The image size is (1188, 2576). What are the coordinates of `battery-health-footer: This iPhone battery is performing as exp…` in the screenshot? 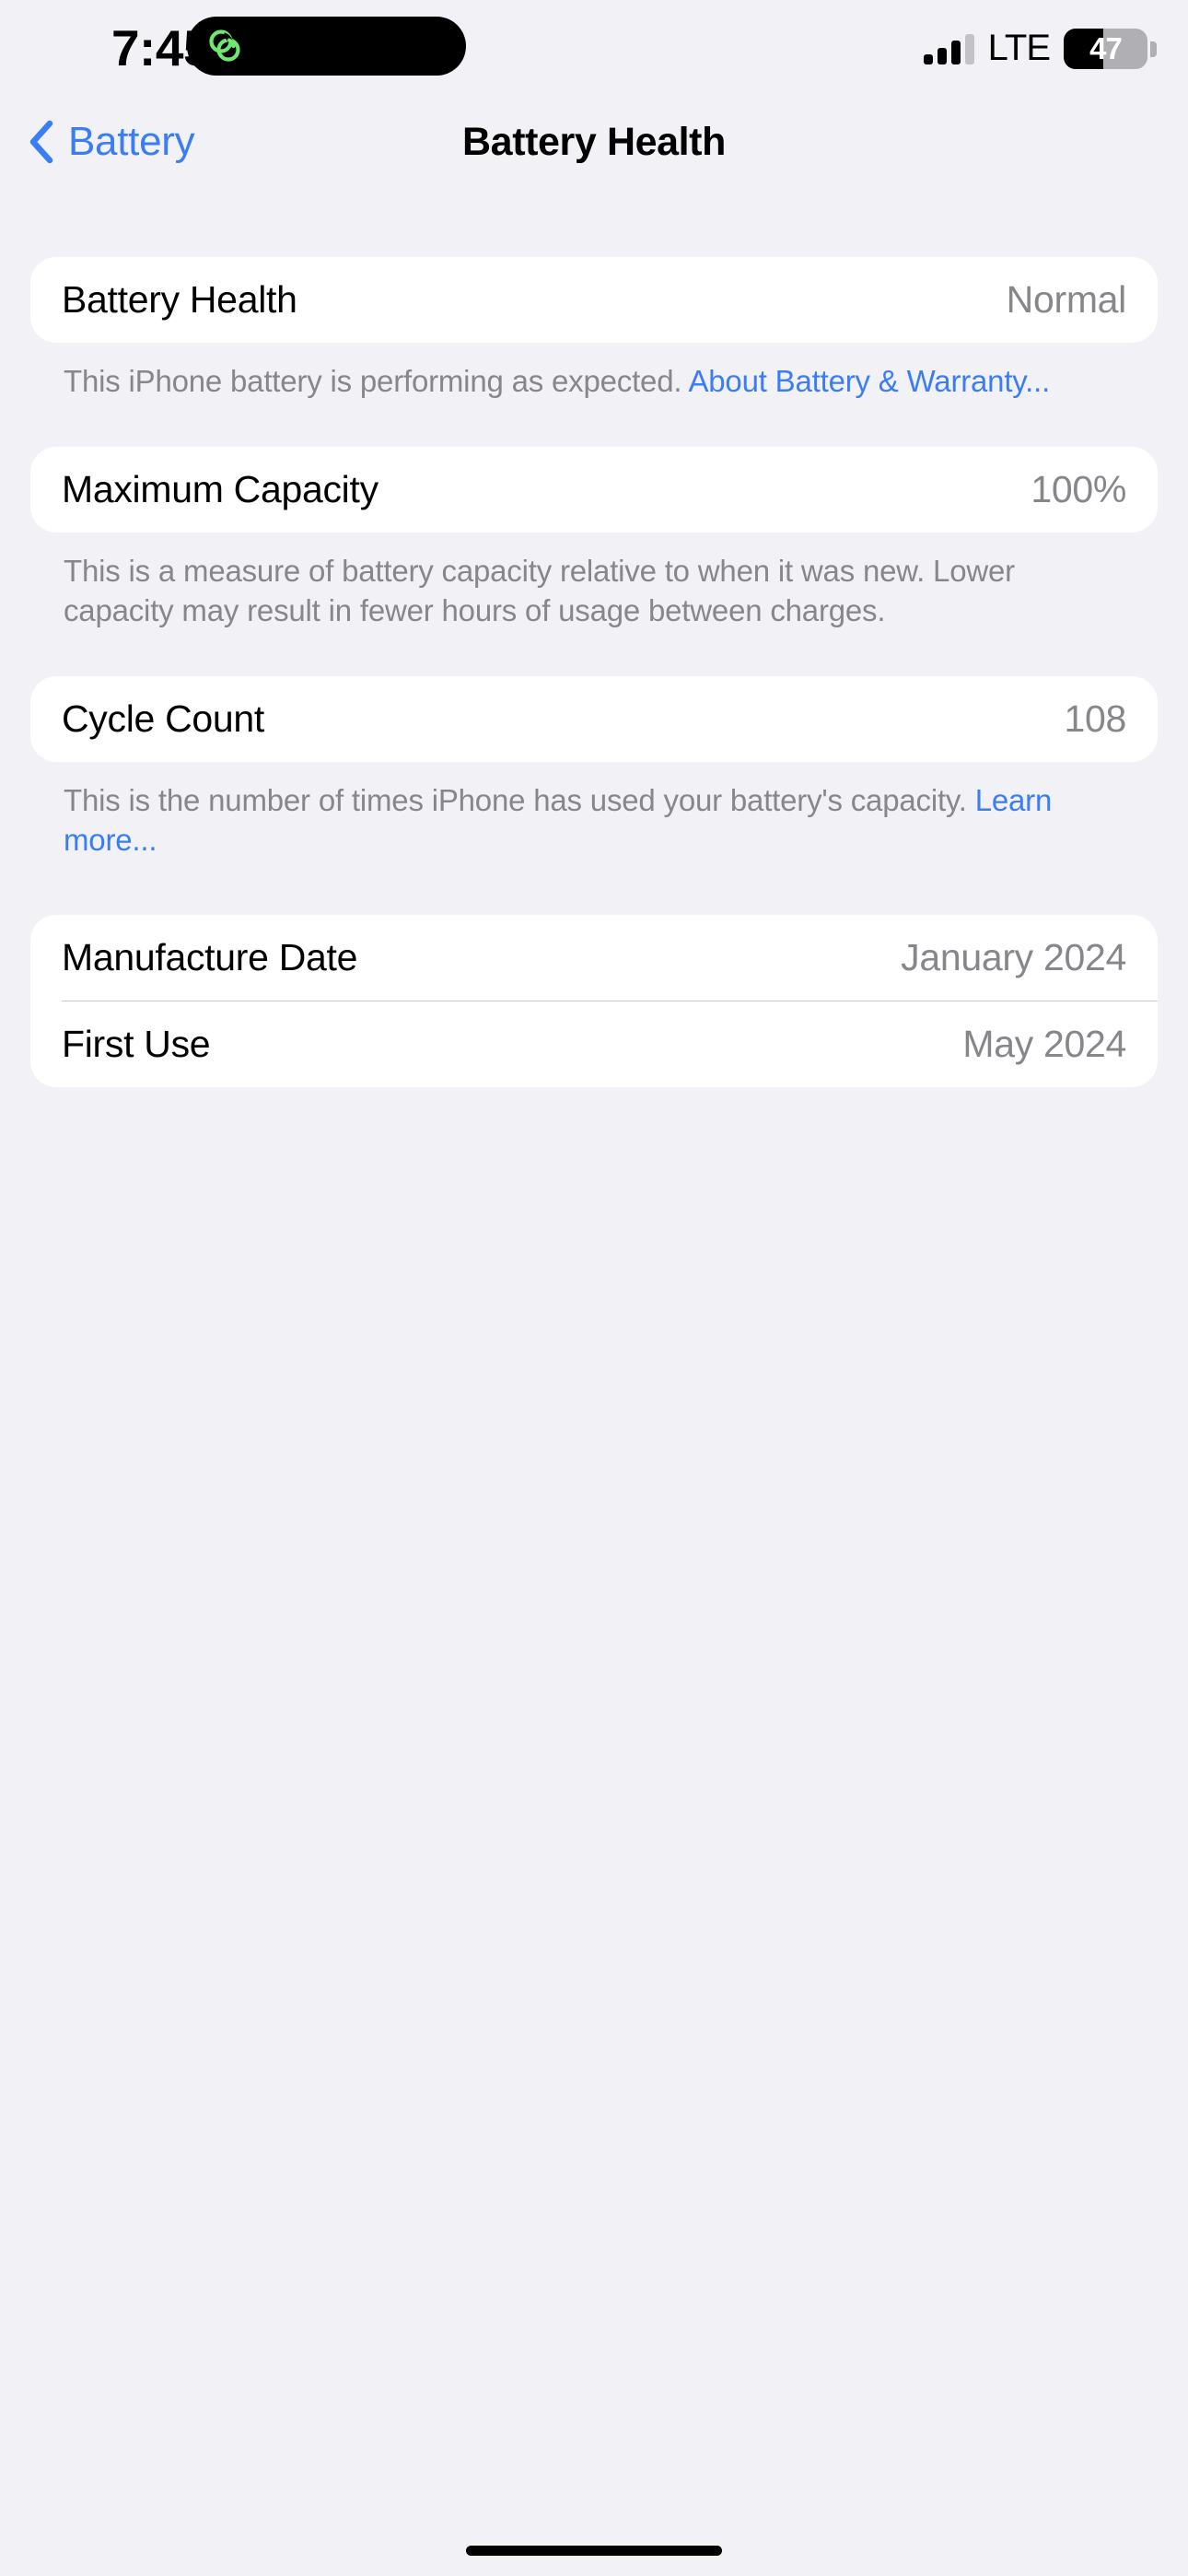 It's located at (594, 372).